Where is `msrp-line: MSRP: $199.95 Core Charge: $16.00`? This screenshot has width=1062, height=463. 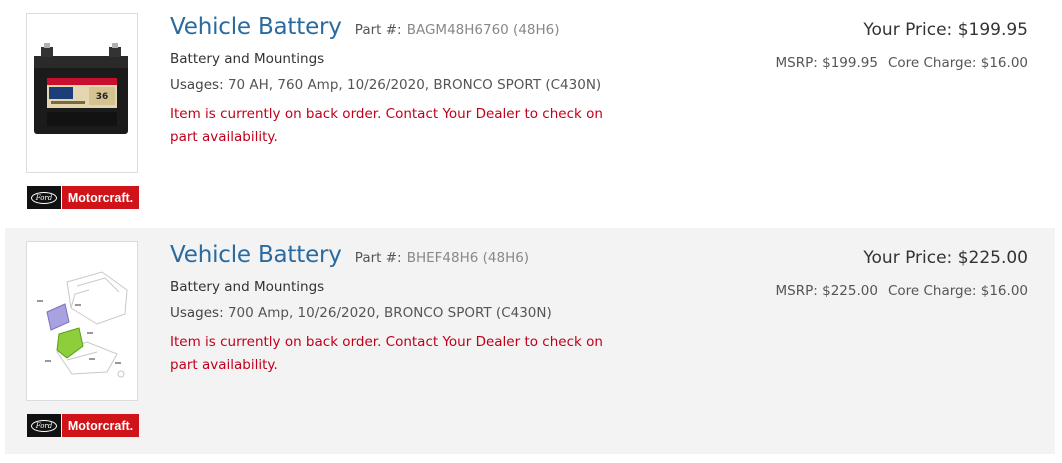
msrp-line: MSRP: $199.95 Core Charge: $16.00 is located at coordinates (902, 63).